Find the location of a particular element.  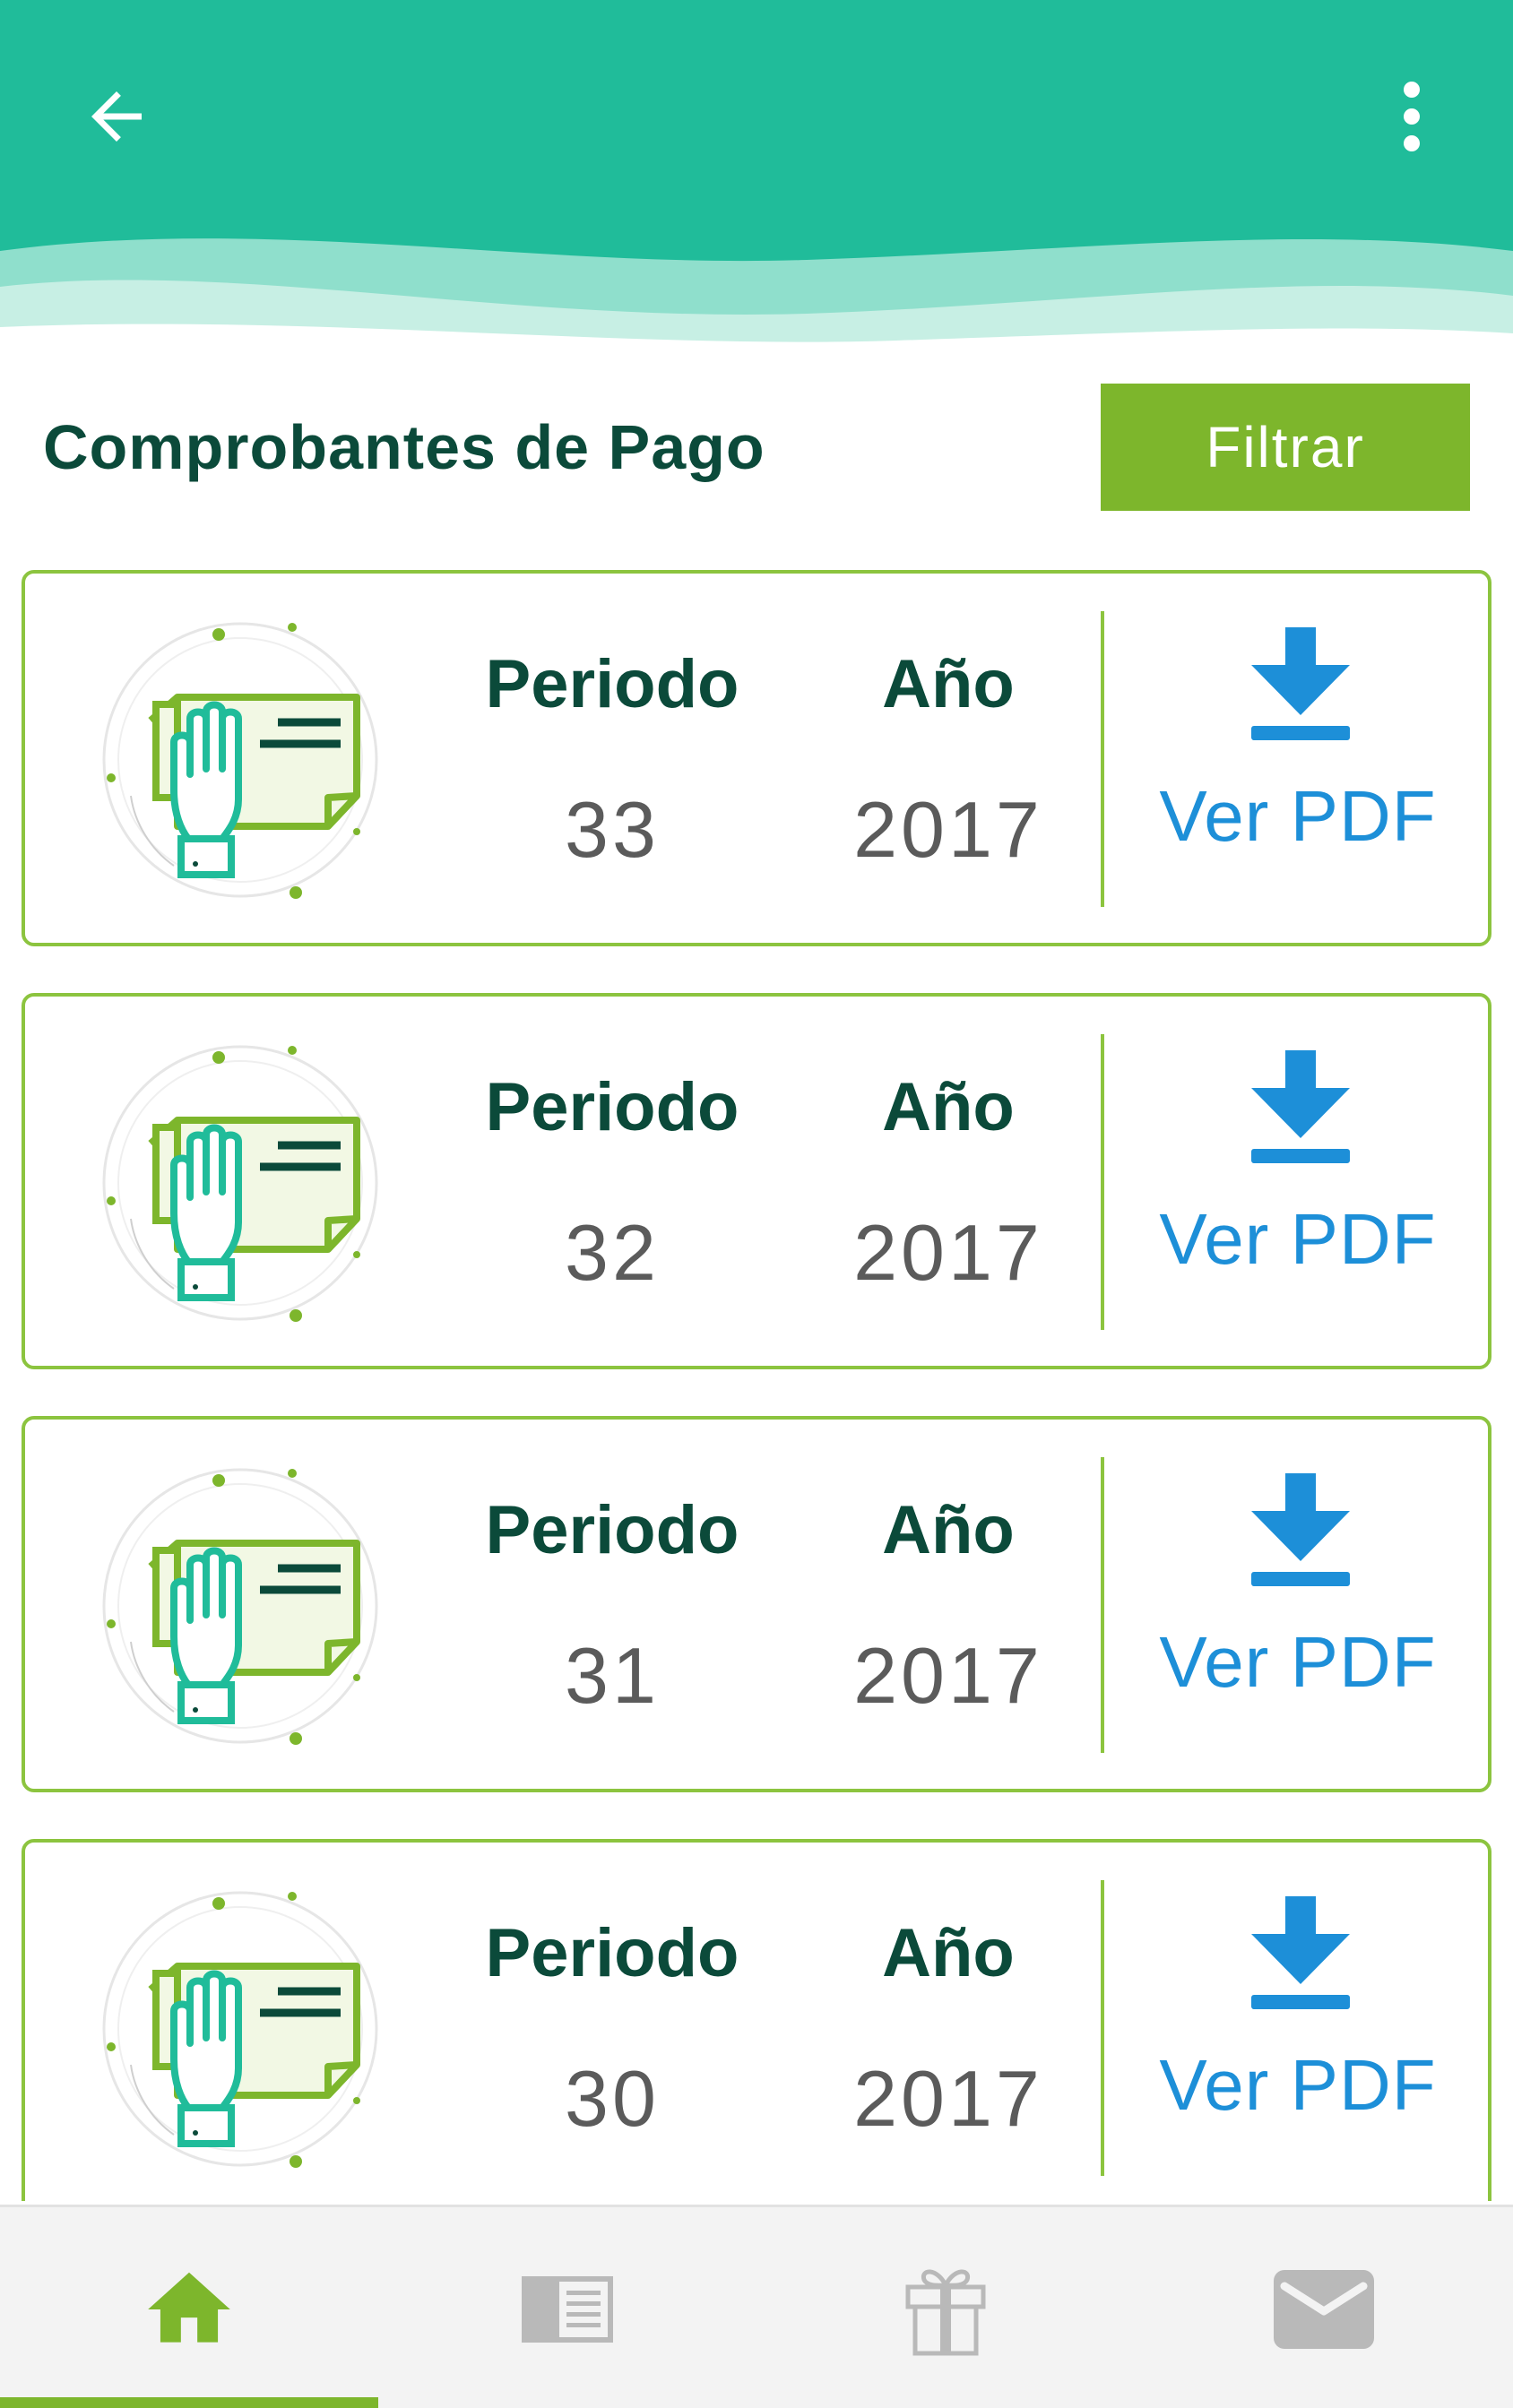

periodo-value: 30 is located at coordinates (612, 2099).